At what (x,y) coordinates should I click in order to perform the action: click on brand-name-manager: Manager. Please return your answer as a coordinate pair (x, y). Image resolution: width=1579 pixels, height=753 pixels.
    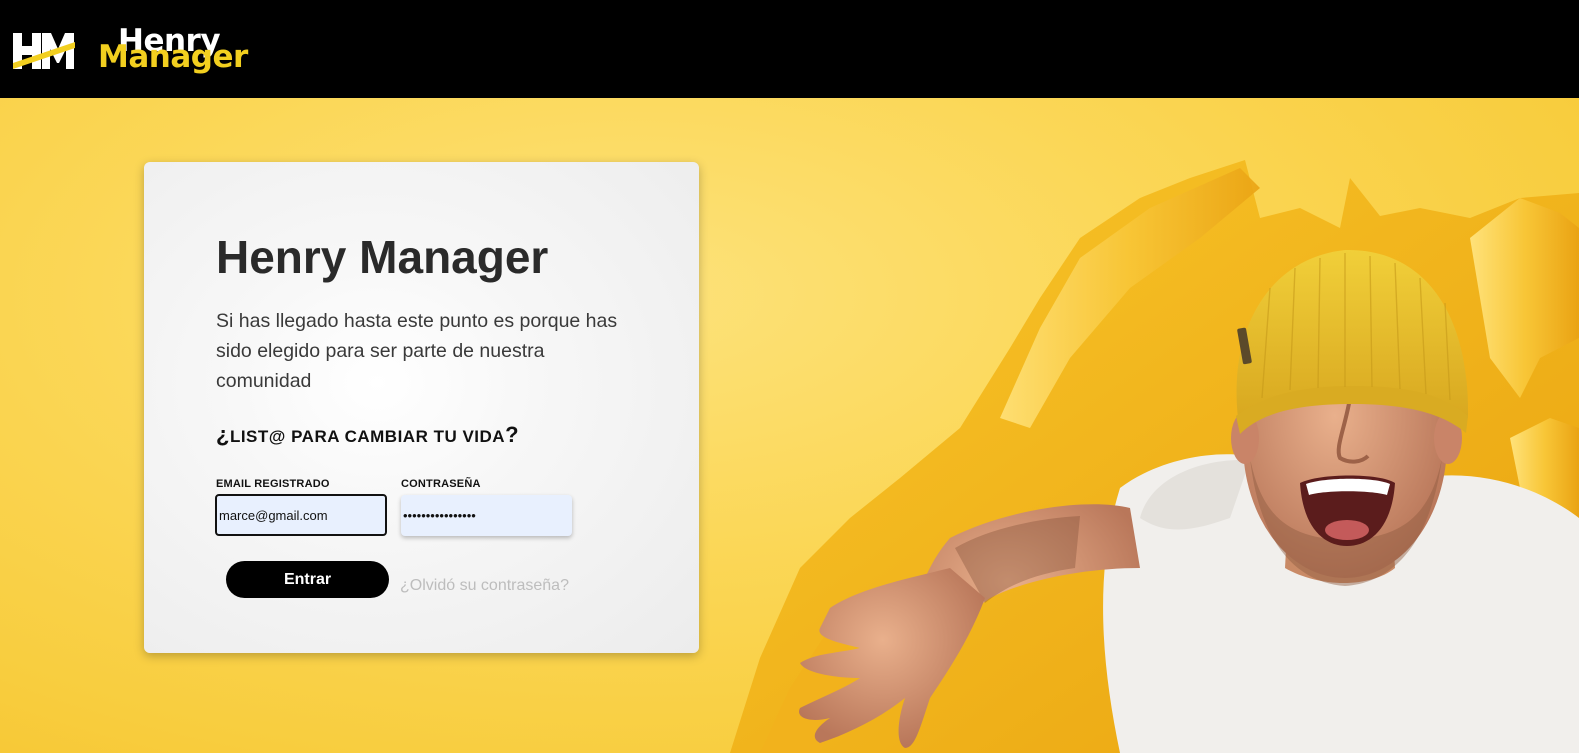
    Looking at the image, I should click on (173, 57).